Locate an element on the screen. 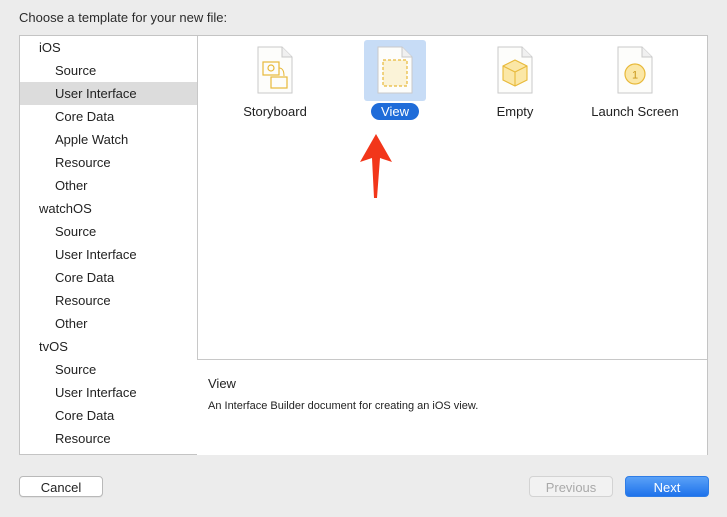  sidebar-item-ios-resource: Resource is located at coordinates (108, 162).